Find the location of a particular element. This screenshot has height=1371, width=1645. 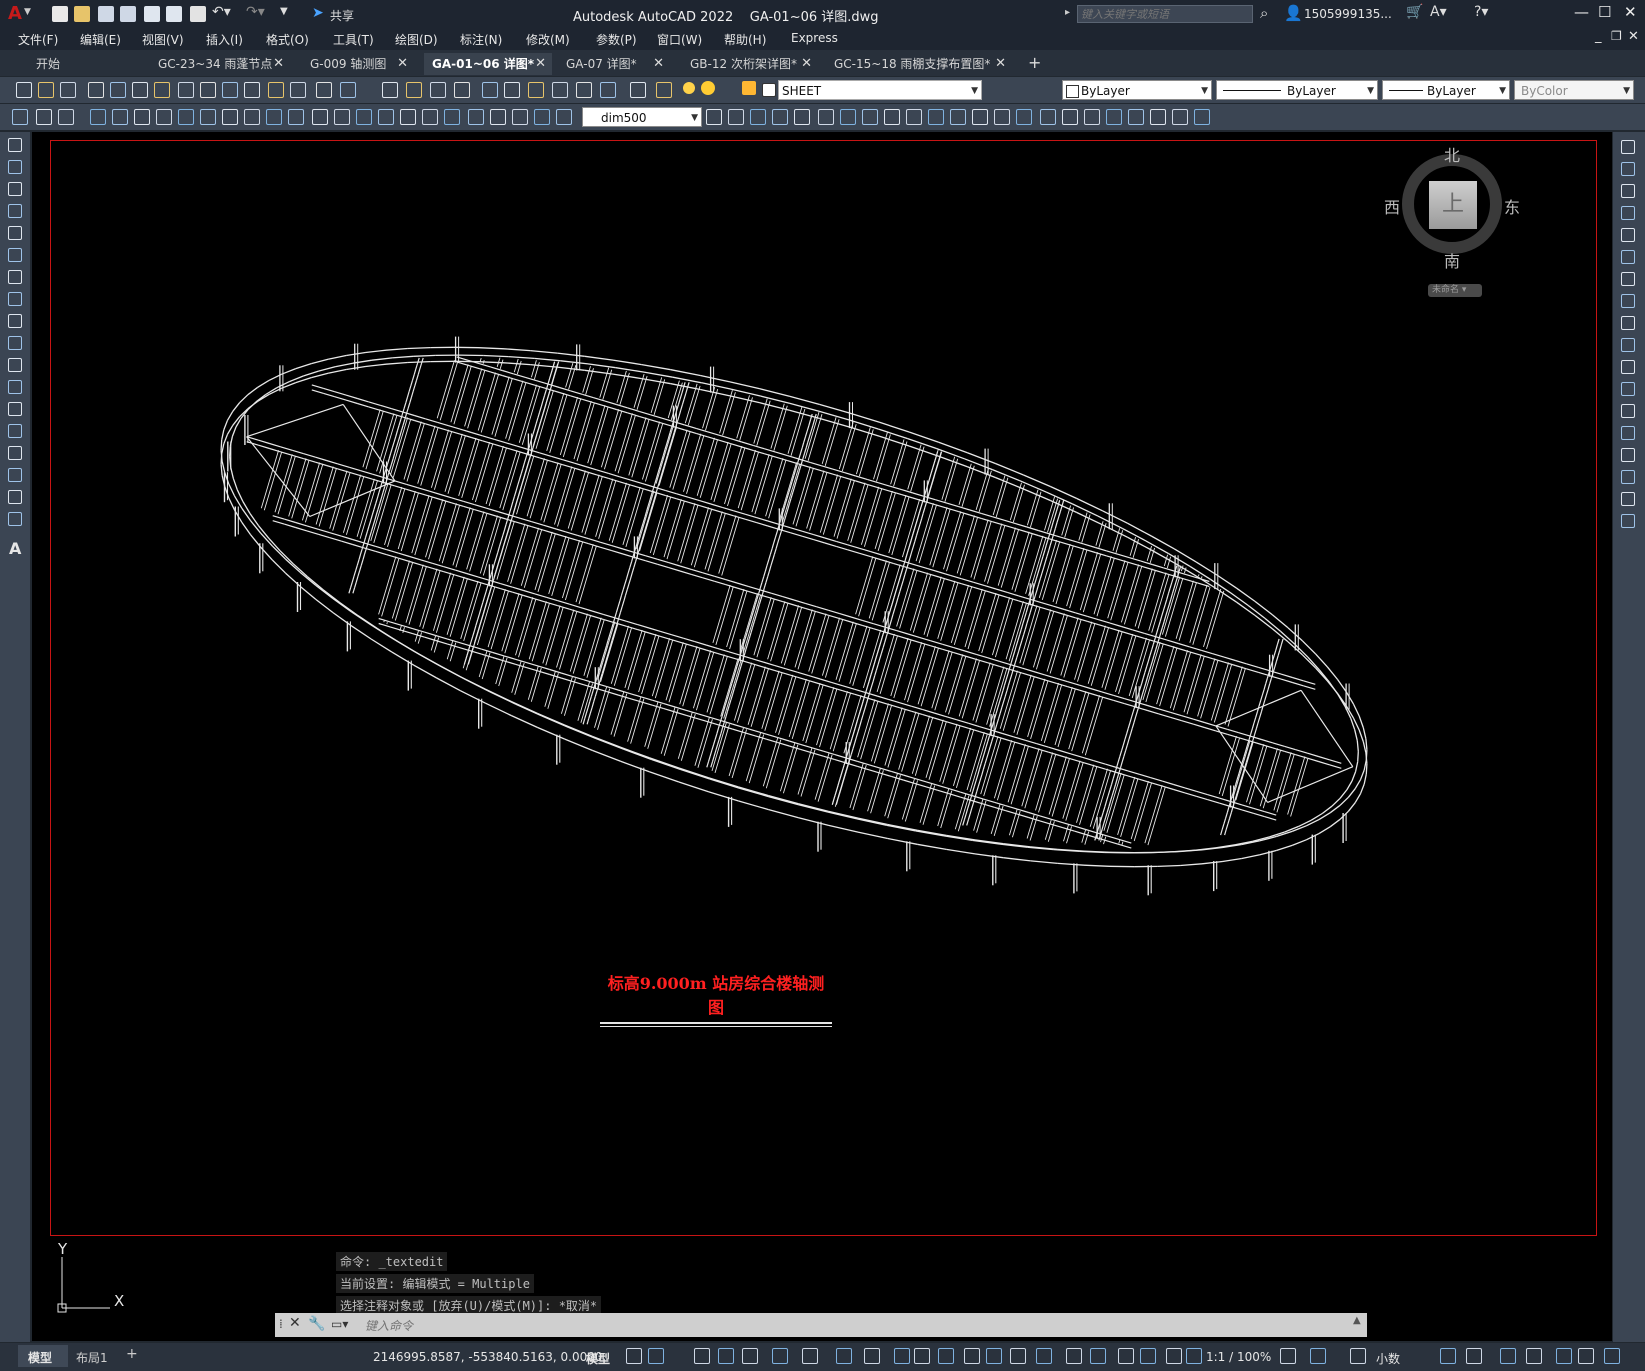

gradient-icon is located at coordinates (15, 475).